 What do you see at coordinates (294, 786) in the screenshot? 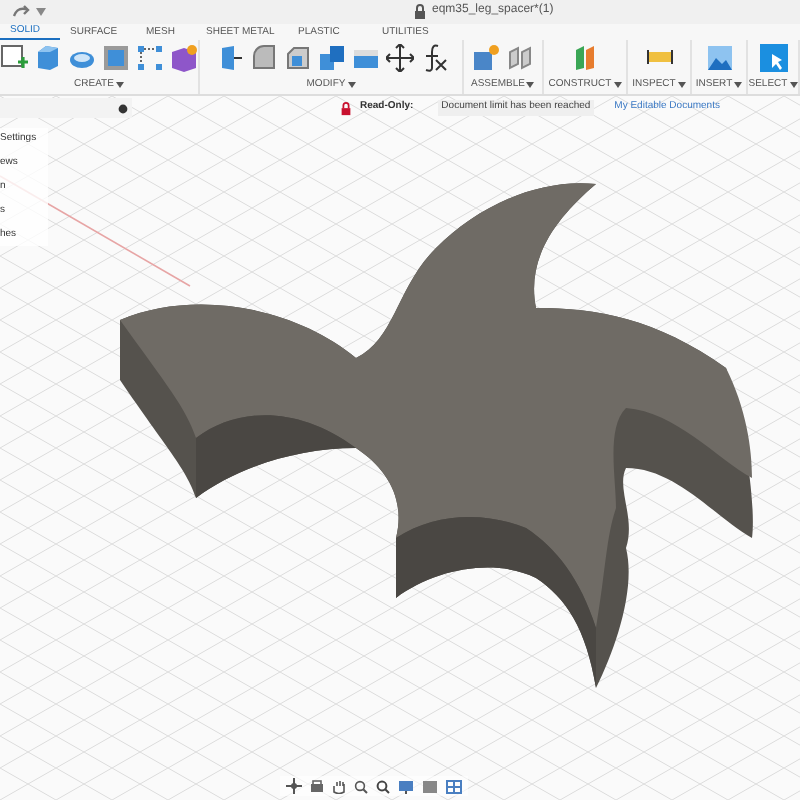
I see `orbit-icon` at bounding box center [294, 786].